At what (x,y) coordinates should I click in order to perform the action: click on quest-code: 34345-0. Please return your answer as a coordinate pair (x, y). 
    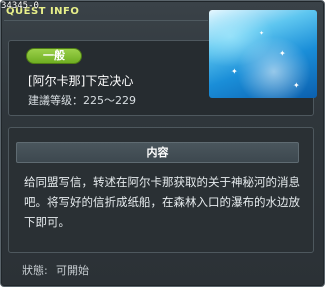
    Looking at the image, I should click on (20, 6).